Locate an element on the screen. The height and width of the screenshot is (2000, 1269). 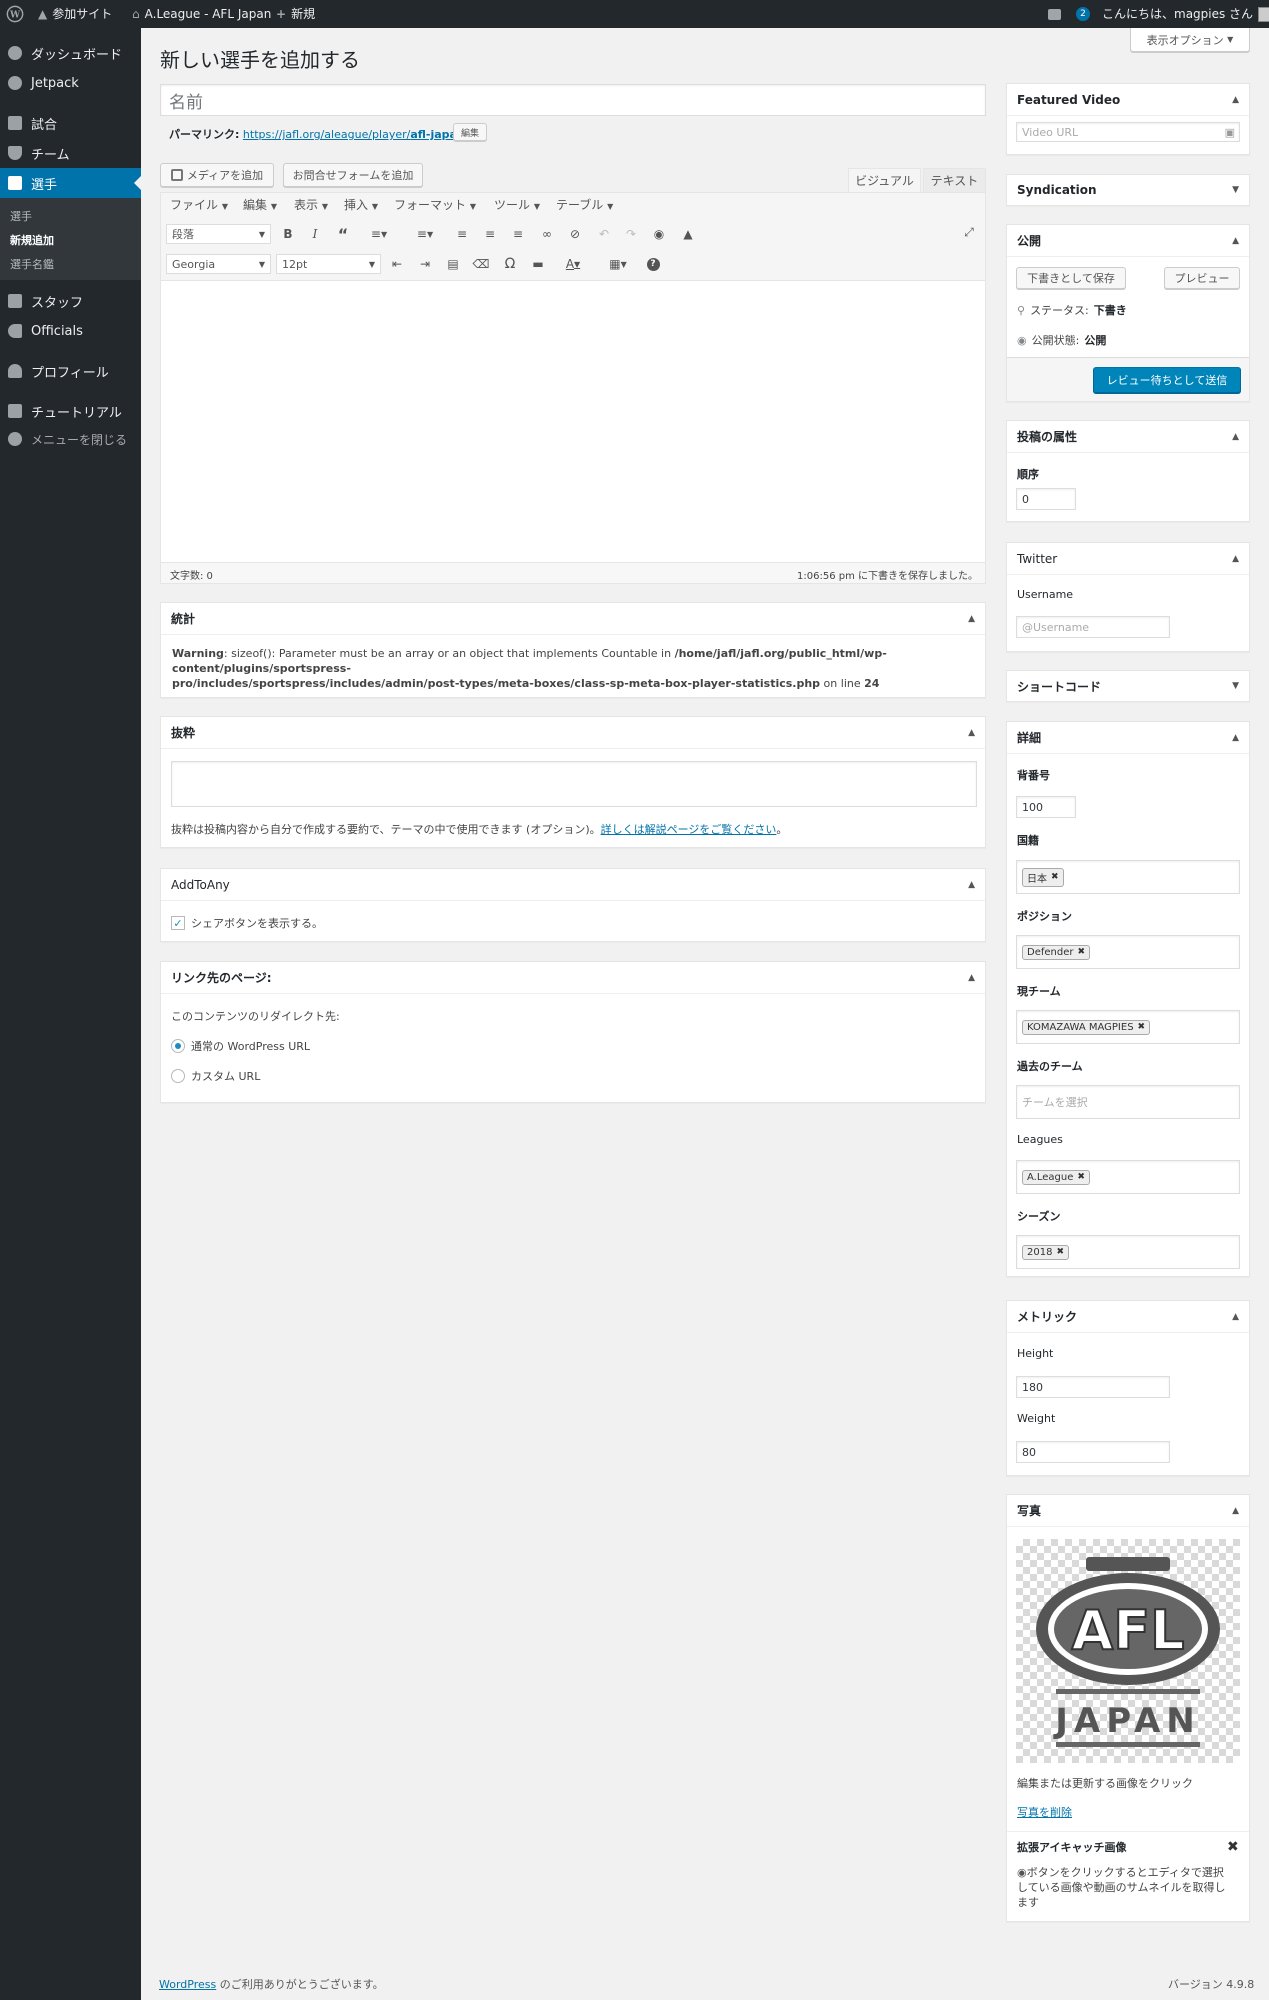
menu-item-dashboard: ダッシュボード is located at coordinates (70, 53).